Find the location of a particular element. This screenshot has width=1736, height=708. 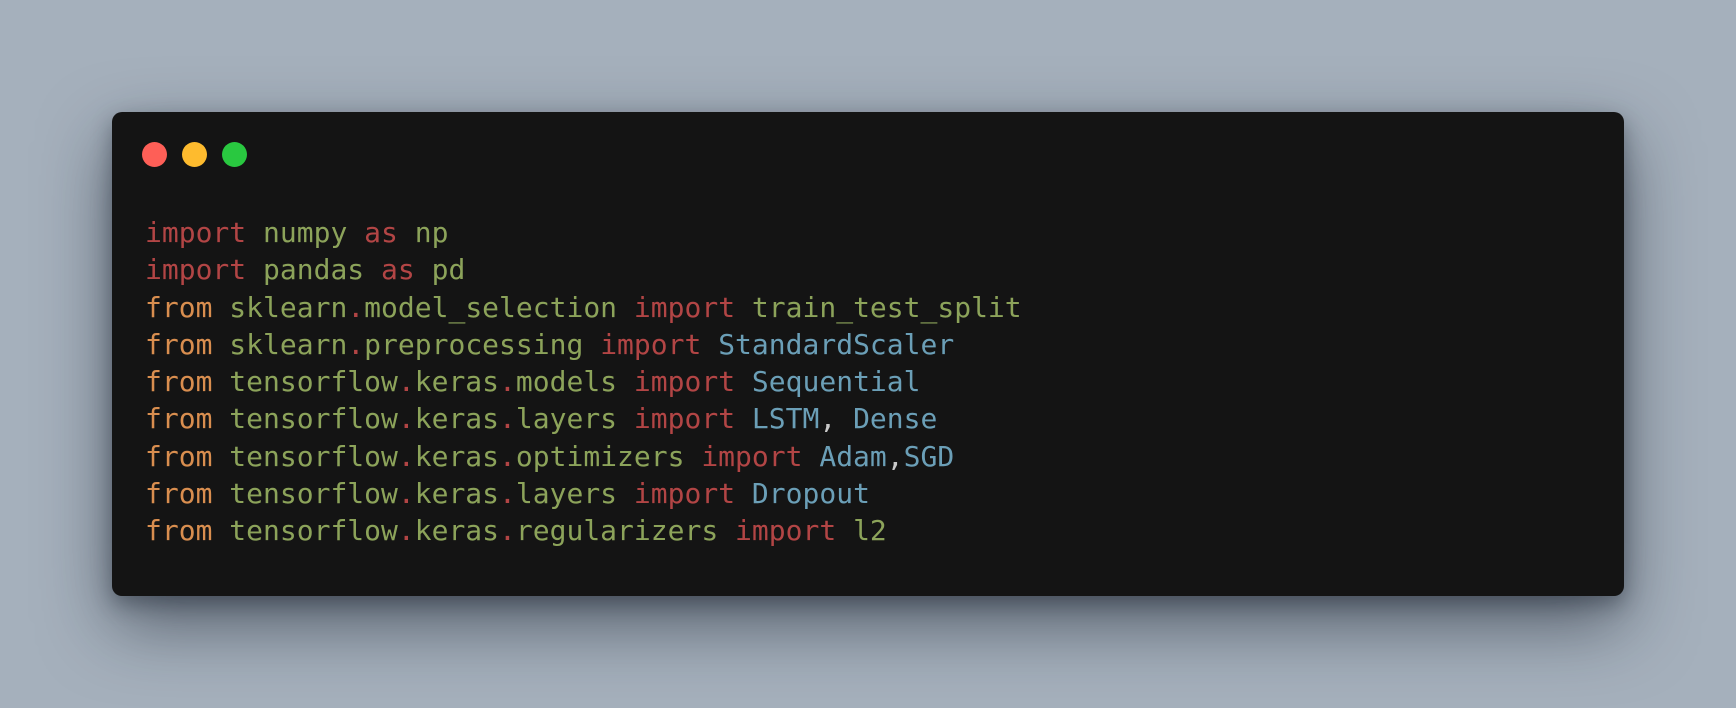

code-token-module: regularizers is located at coordinates (617, 531).